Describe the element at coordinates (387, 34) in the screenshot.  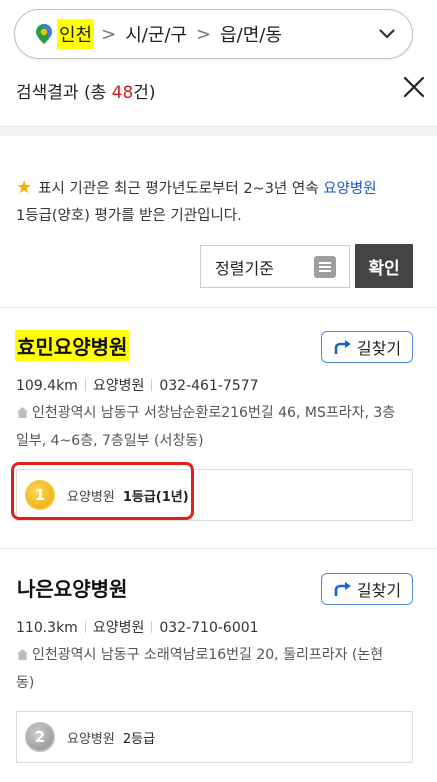
I see `chevron-down-icon` at that location.